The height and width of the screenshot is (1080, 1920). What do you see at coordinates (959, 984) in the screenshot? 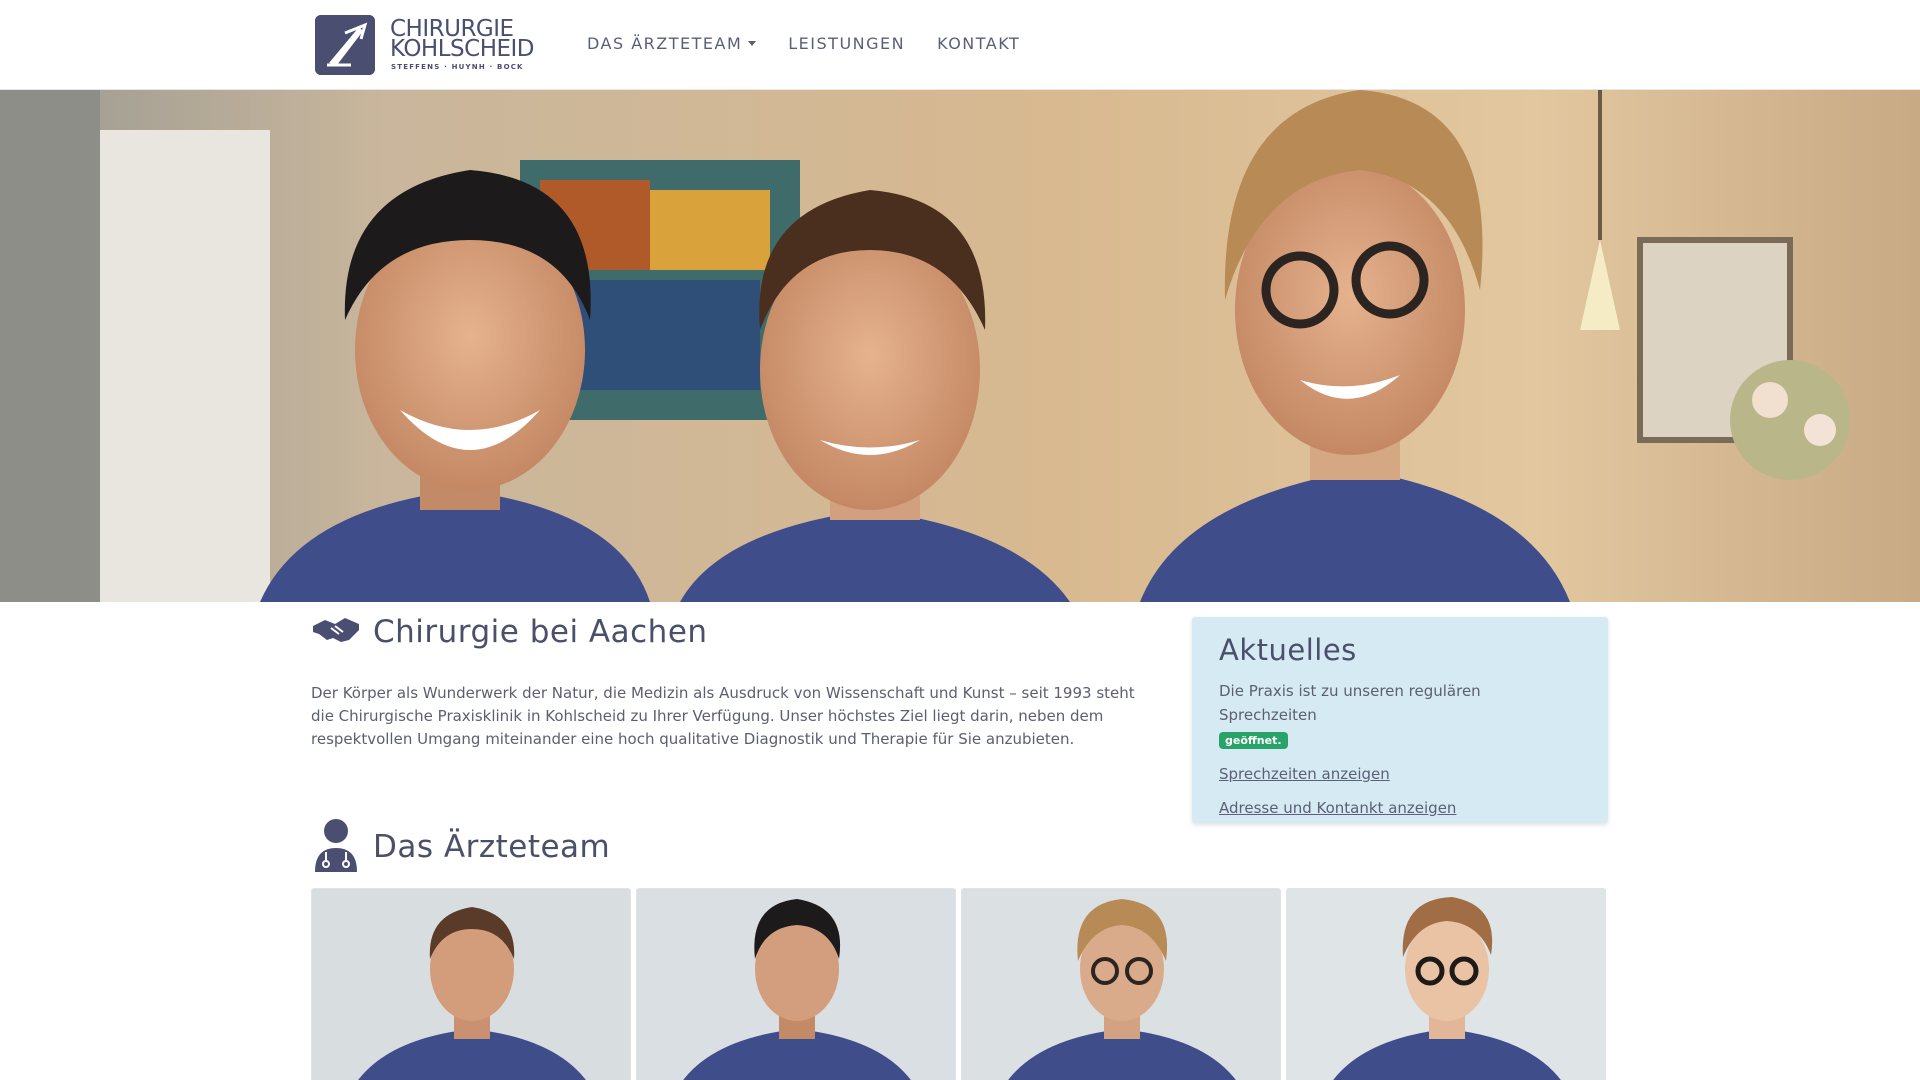
I see `team-grid` at bounding box center [959, 984].